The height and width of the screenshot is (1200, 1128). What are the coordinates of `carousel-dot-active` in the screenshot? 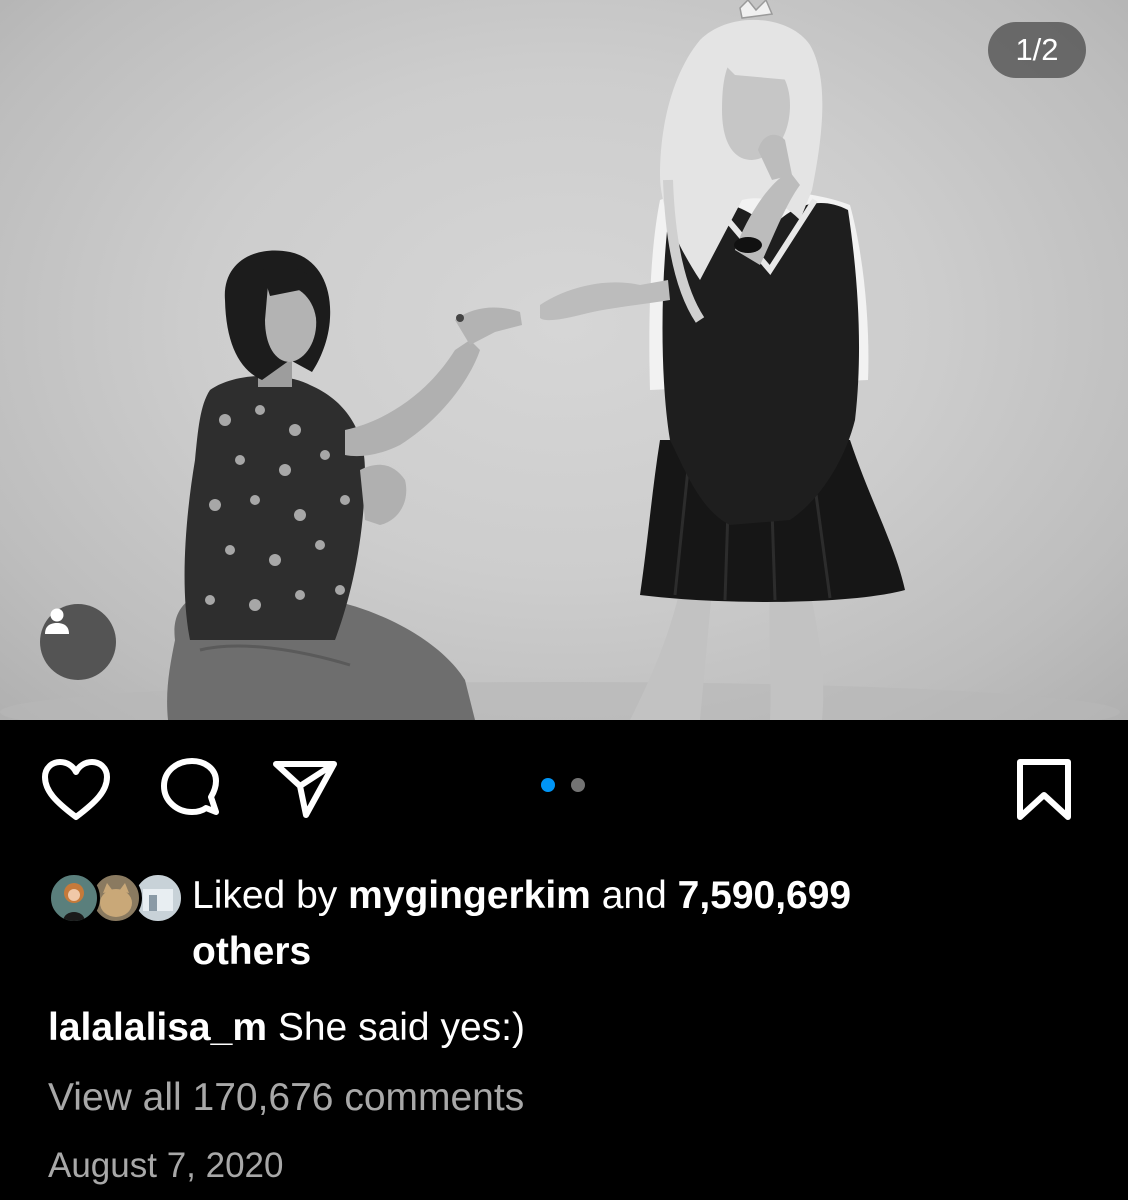 It's located at (548, 785).